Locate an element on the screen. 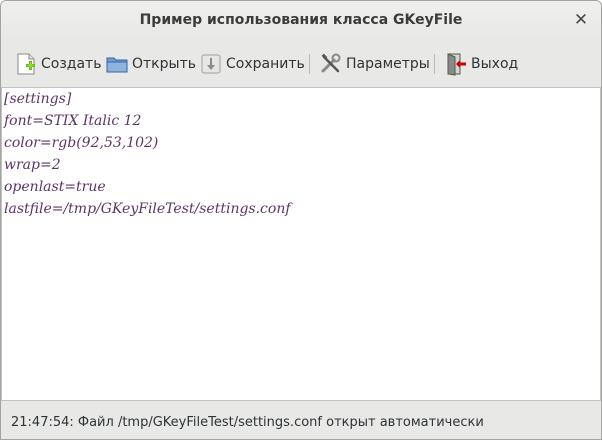 Image resolution: width=602 pixels, height=440 pixels. window-title: Пример использования класса GKeyFile is located at coordinates (301, 20).